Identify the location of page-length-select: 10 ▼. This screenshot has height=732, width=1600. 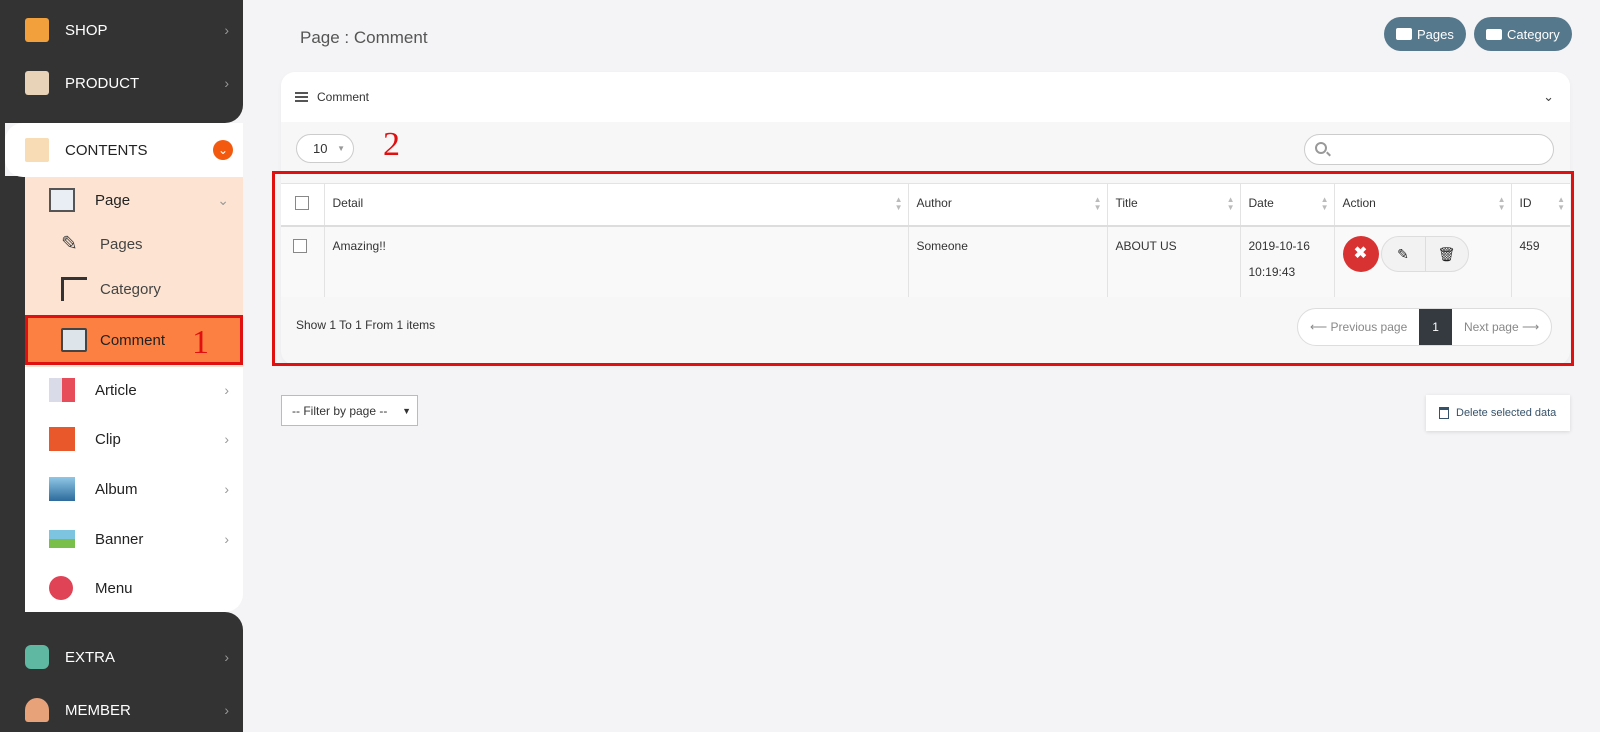
(325, 148).